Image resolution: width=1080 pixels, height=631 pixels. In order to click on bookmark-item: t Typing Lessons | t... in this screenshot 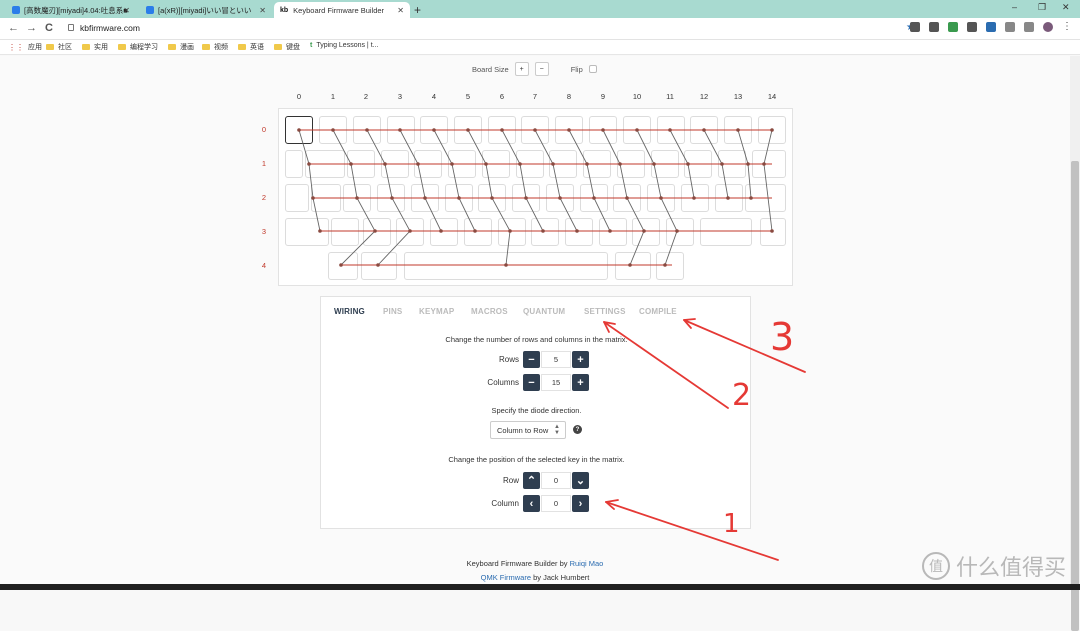, I will do `click(344, 45)`.